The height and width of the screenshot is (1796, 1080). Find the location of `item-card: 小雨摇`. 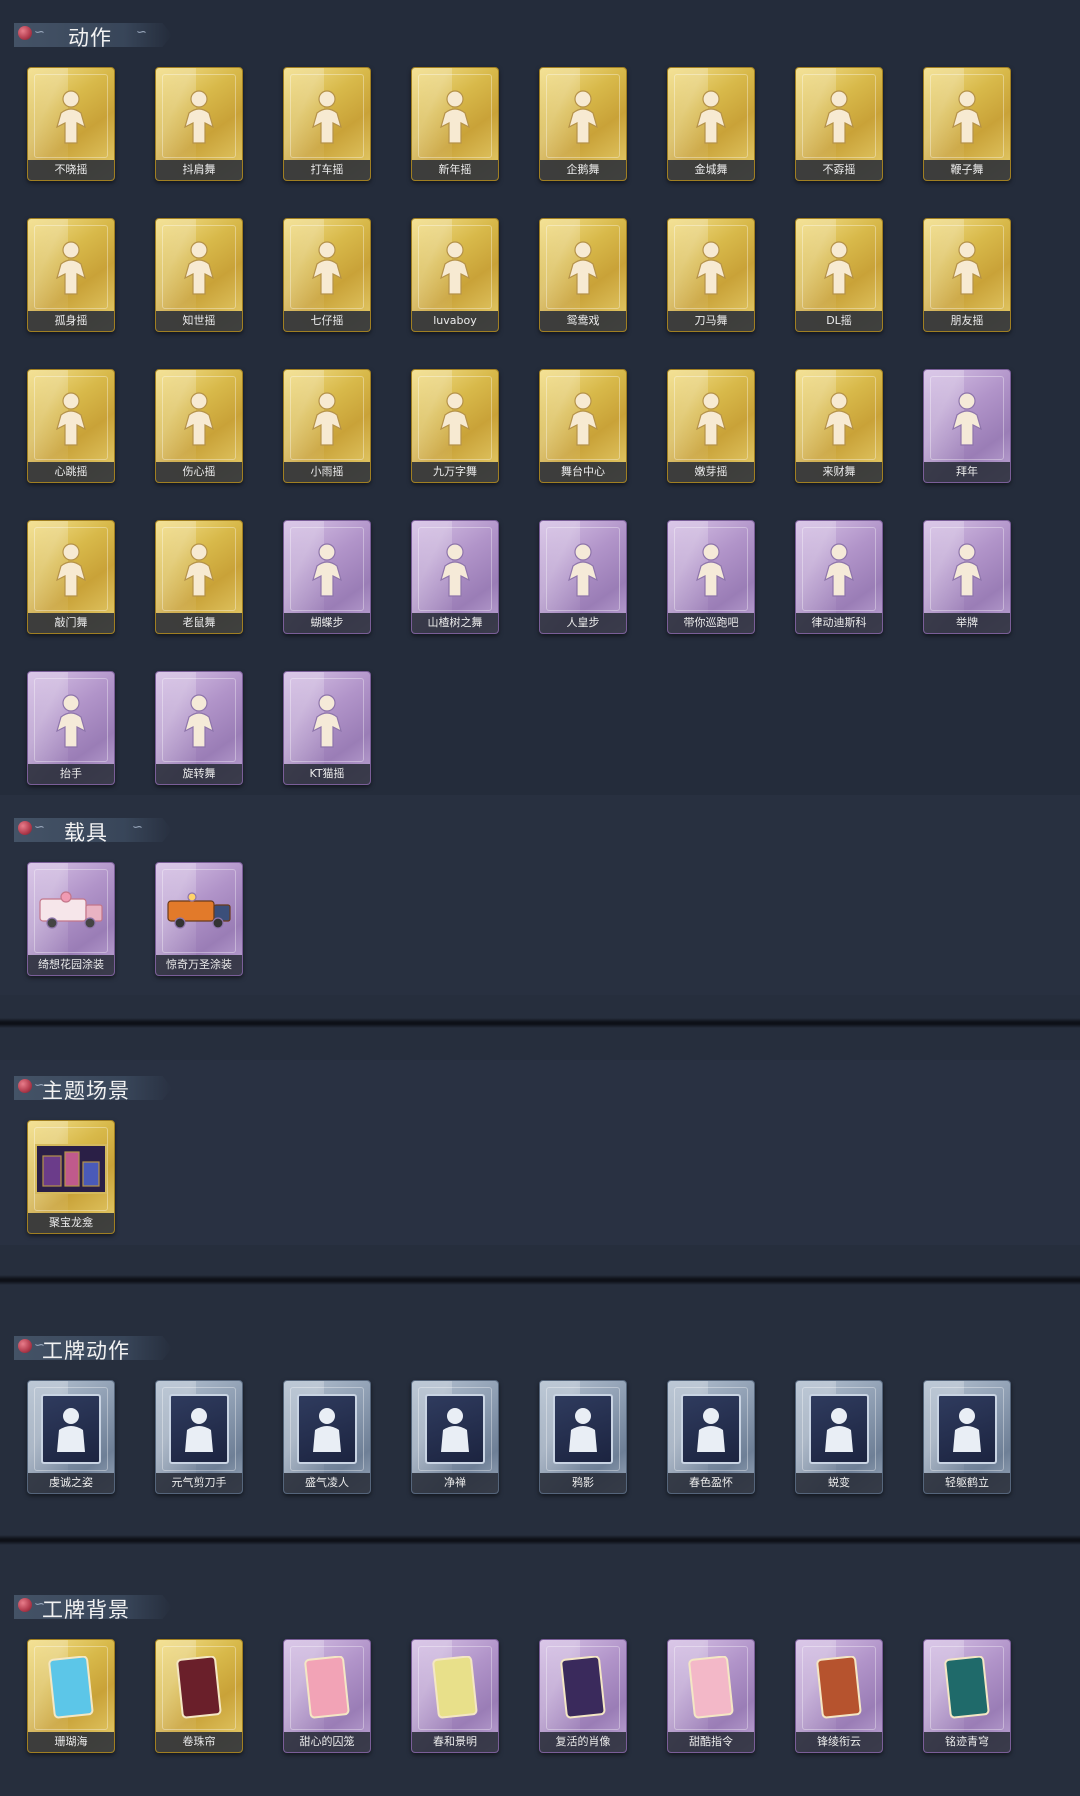

item-card: 小雨摇 is located at coordinates (327, 427).